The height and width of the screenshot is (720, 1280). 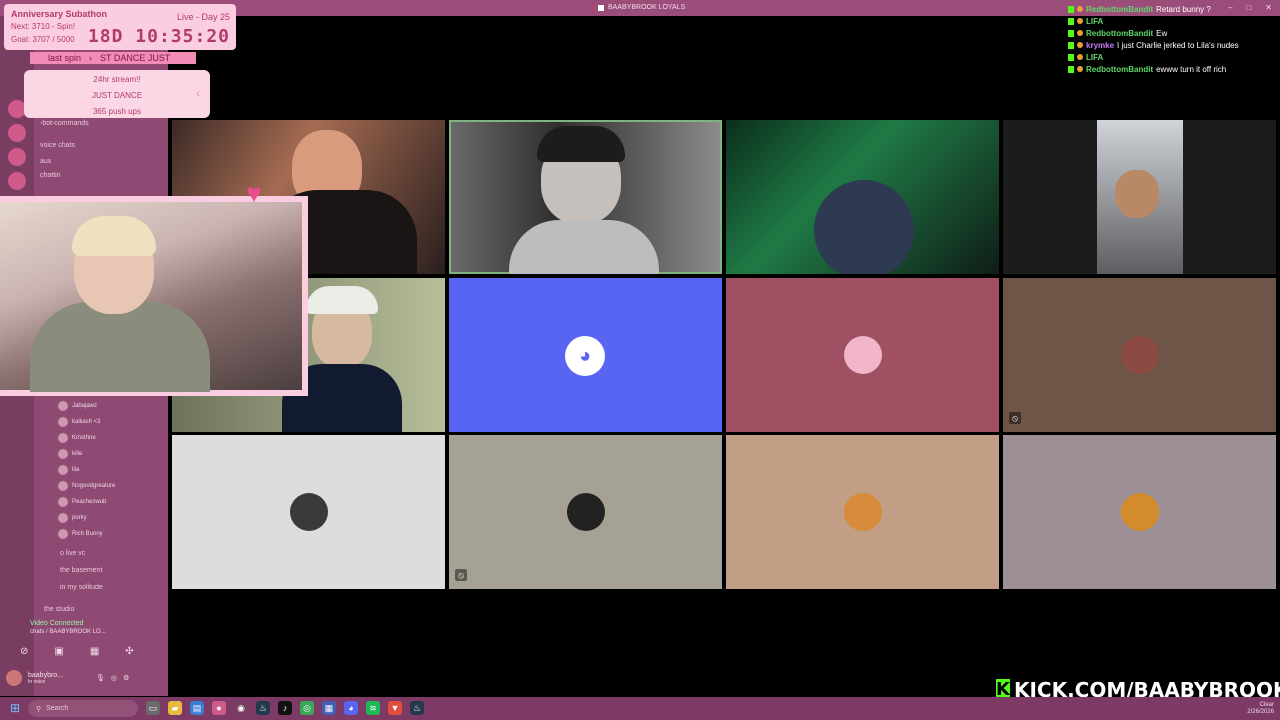 I want to click on mic-icon: 🎙, so click(x=100, y=678).